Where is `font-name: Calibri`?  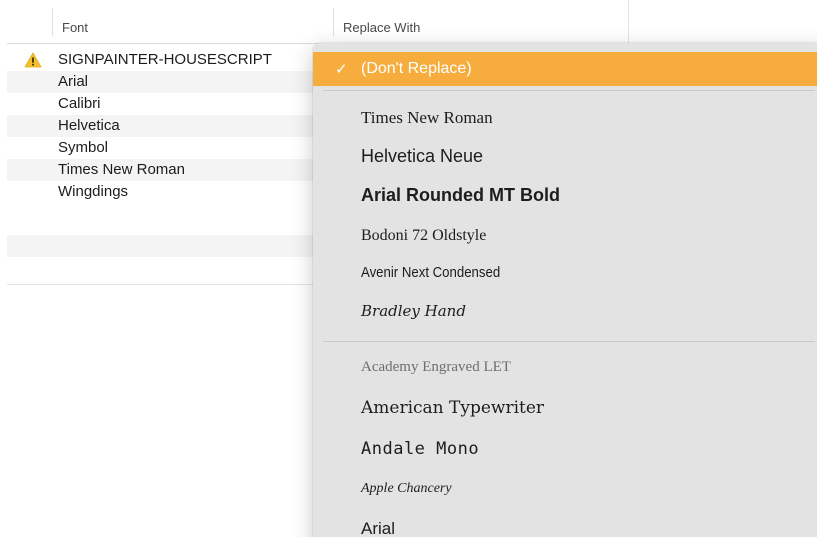
font-name: Calibri is located at coordinates (79, 103).